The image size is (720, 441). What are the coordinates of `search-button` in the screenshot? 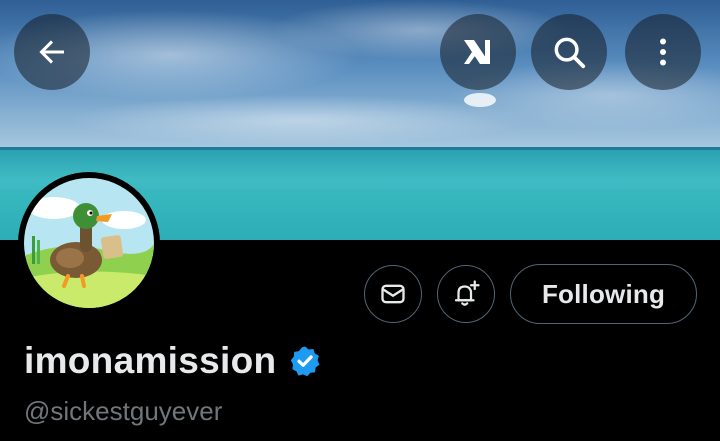 It's located at (569, 52).